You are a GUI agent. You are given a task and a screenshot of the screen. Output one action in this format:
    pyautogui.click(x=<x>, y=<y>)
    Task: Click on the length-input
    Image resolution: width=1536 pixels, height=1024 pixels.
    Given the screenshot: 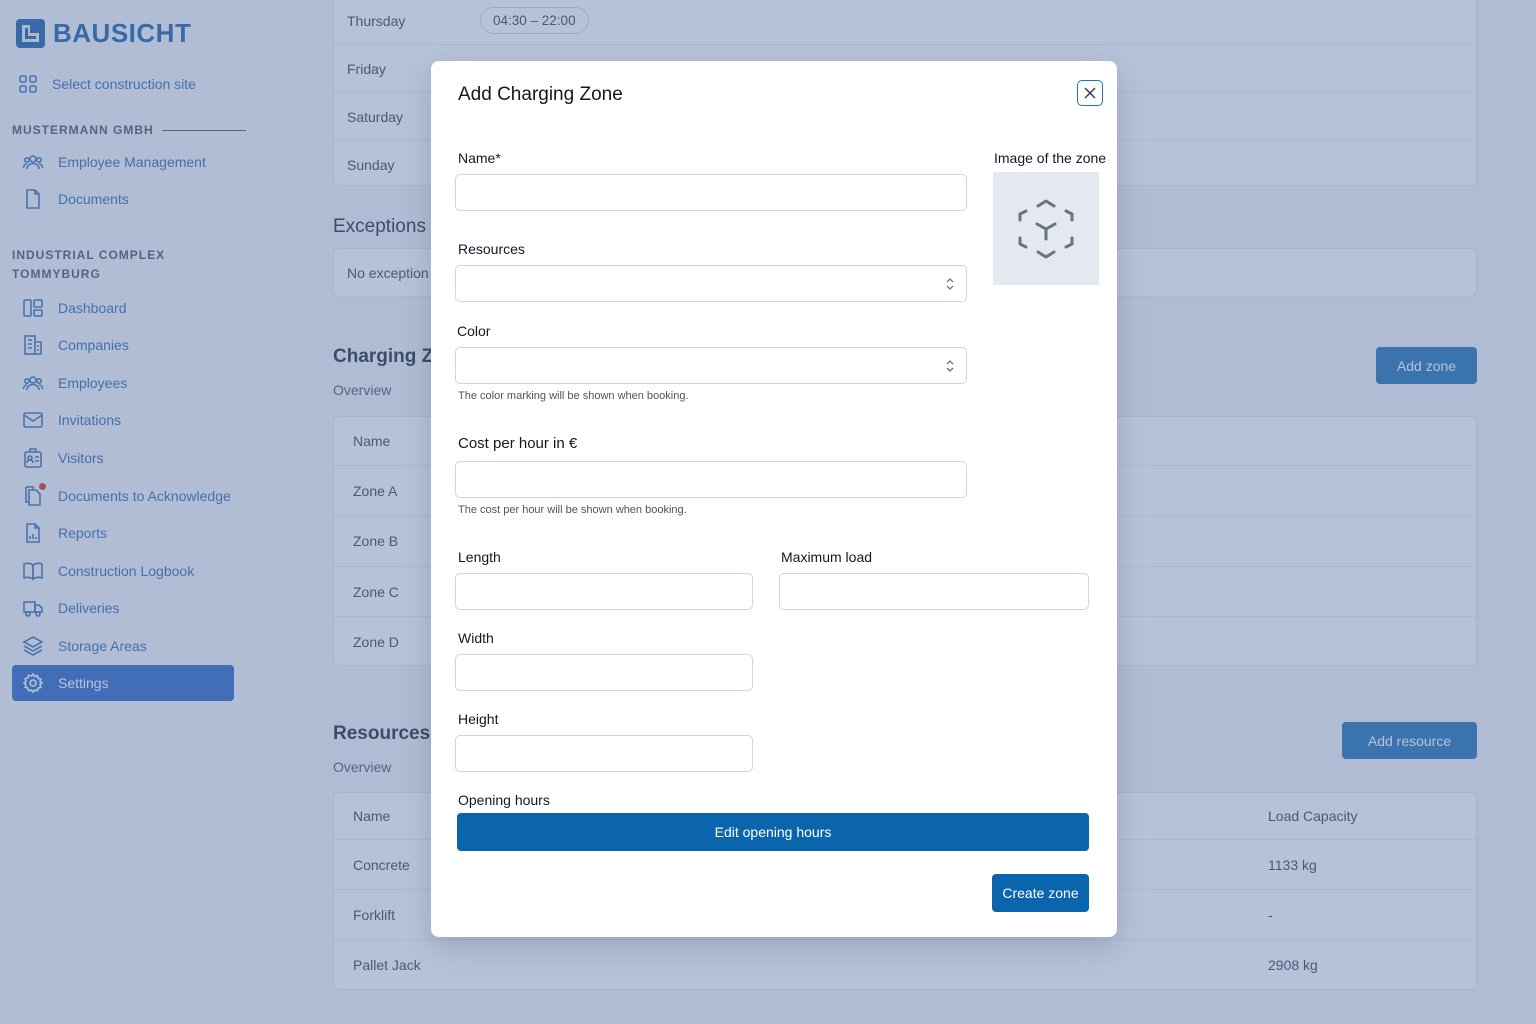 What is the action you would take?
    pyautogui.click(x=604, y=591)
    